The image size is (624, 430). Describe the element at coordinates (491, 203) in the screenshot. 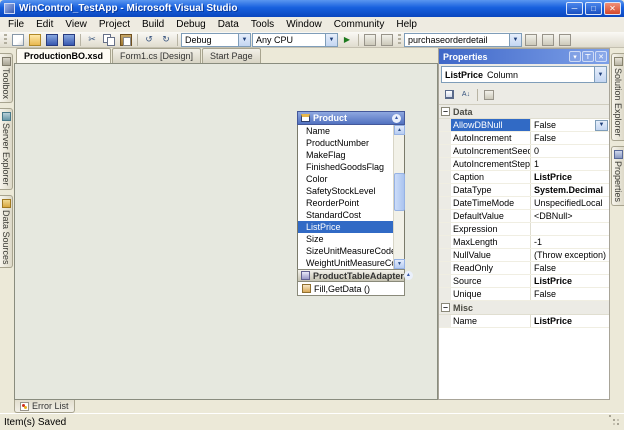

I see `property-name: DateTimeMode` at that location.